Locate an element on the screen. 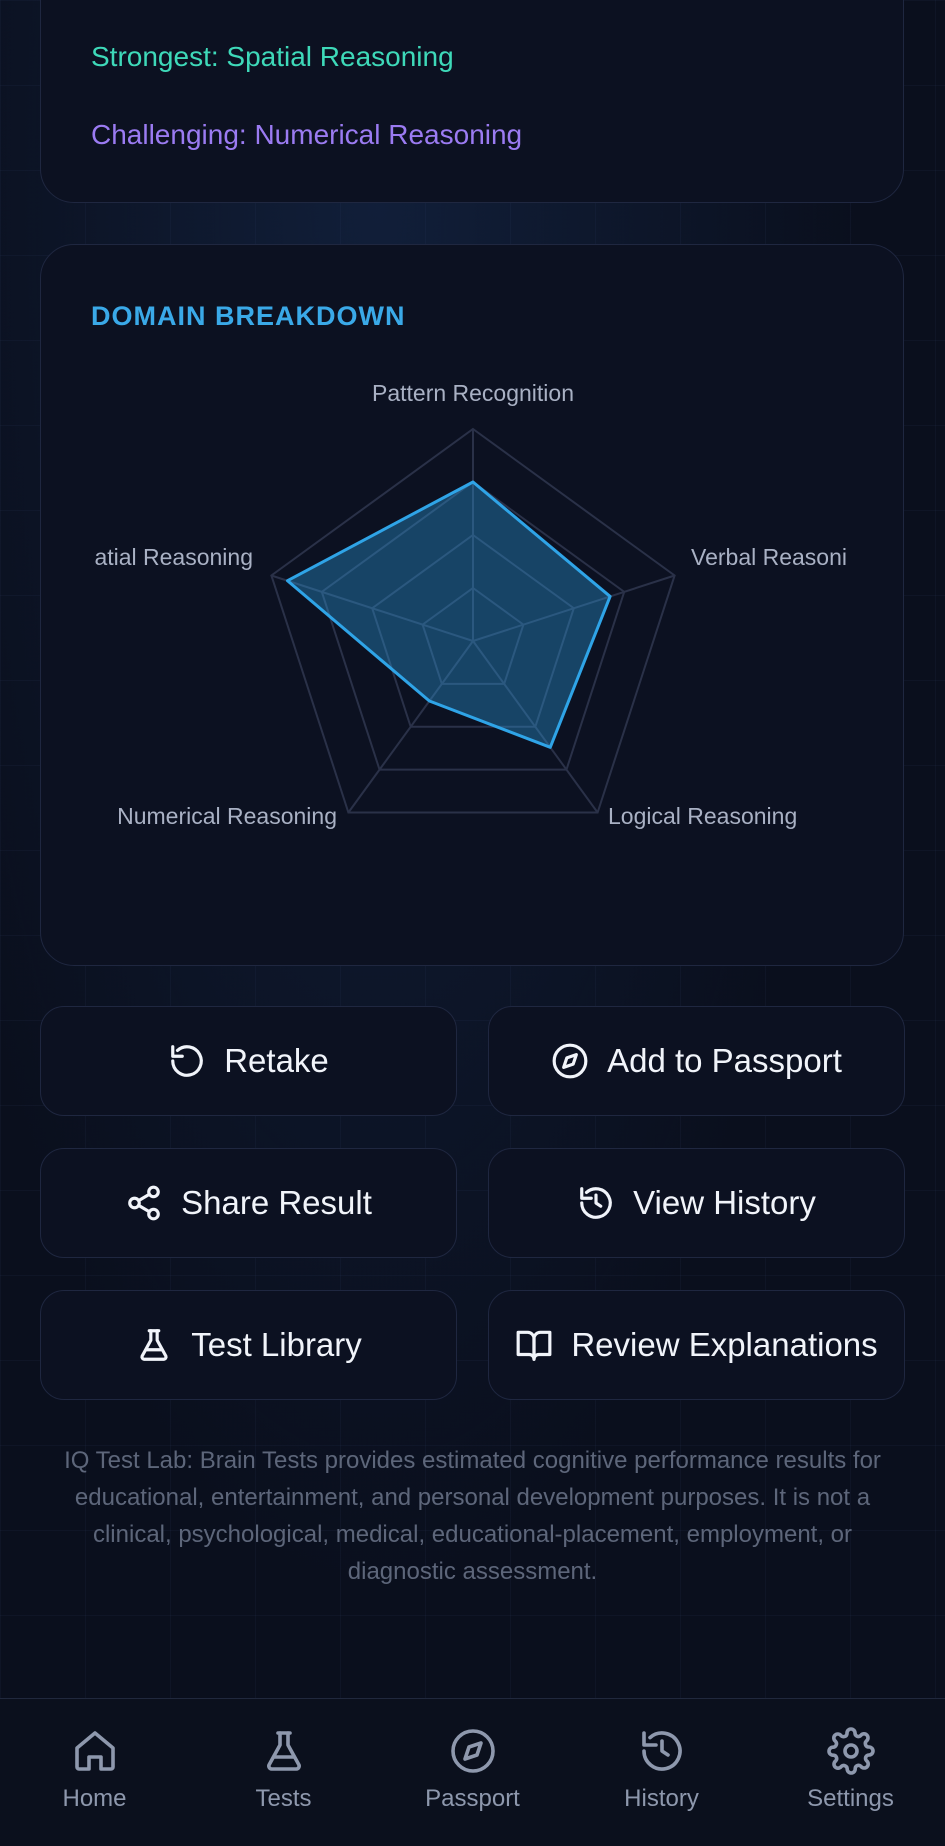  radar-score-area is located at coordinates (449, 614).